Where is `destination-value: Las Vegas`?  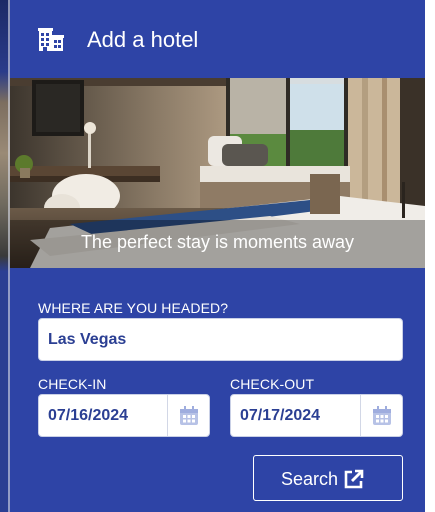
destination-value: Las Vegas is located at coordinates (87, 339).